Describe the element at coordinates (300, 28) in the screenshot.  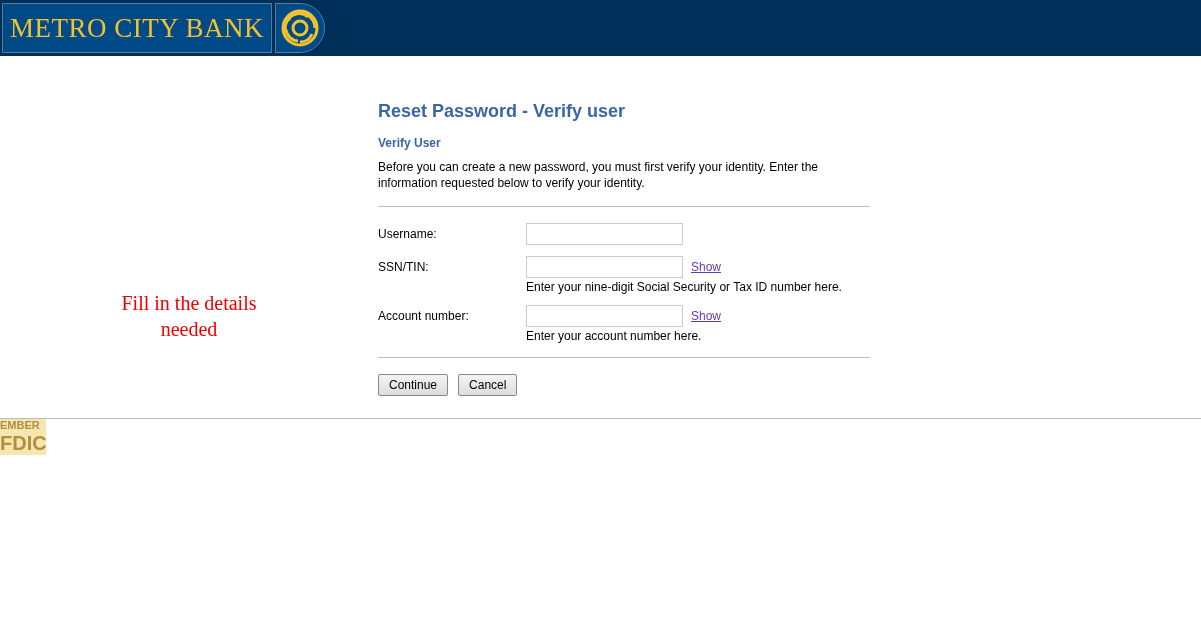
I see `swirl-logo-icon` at that location.